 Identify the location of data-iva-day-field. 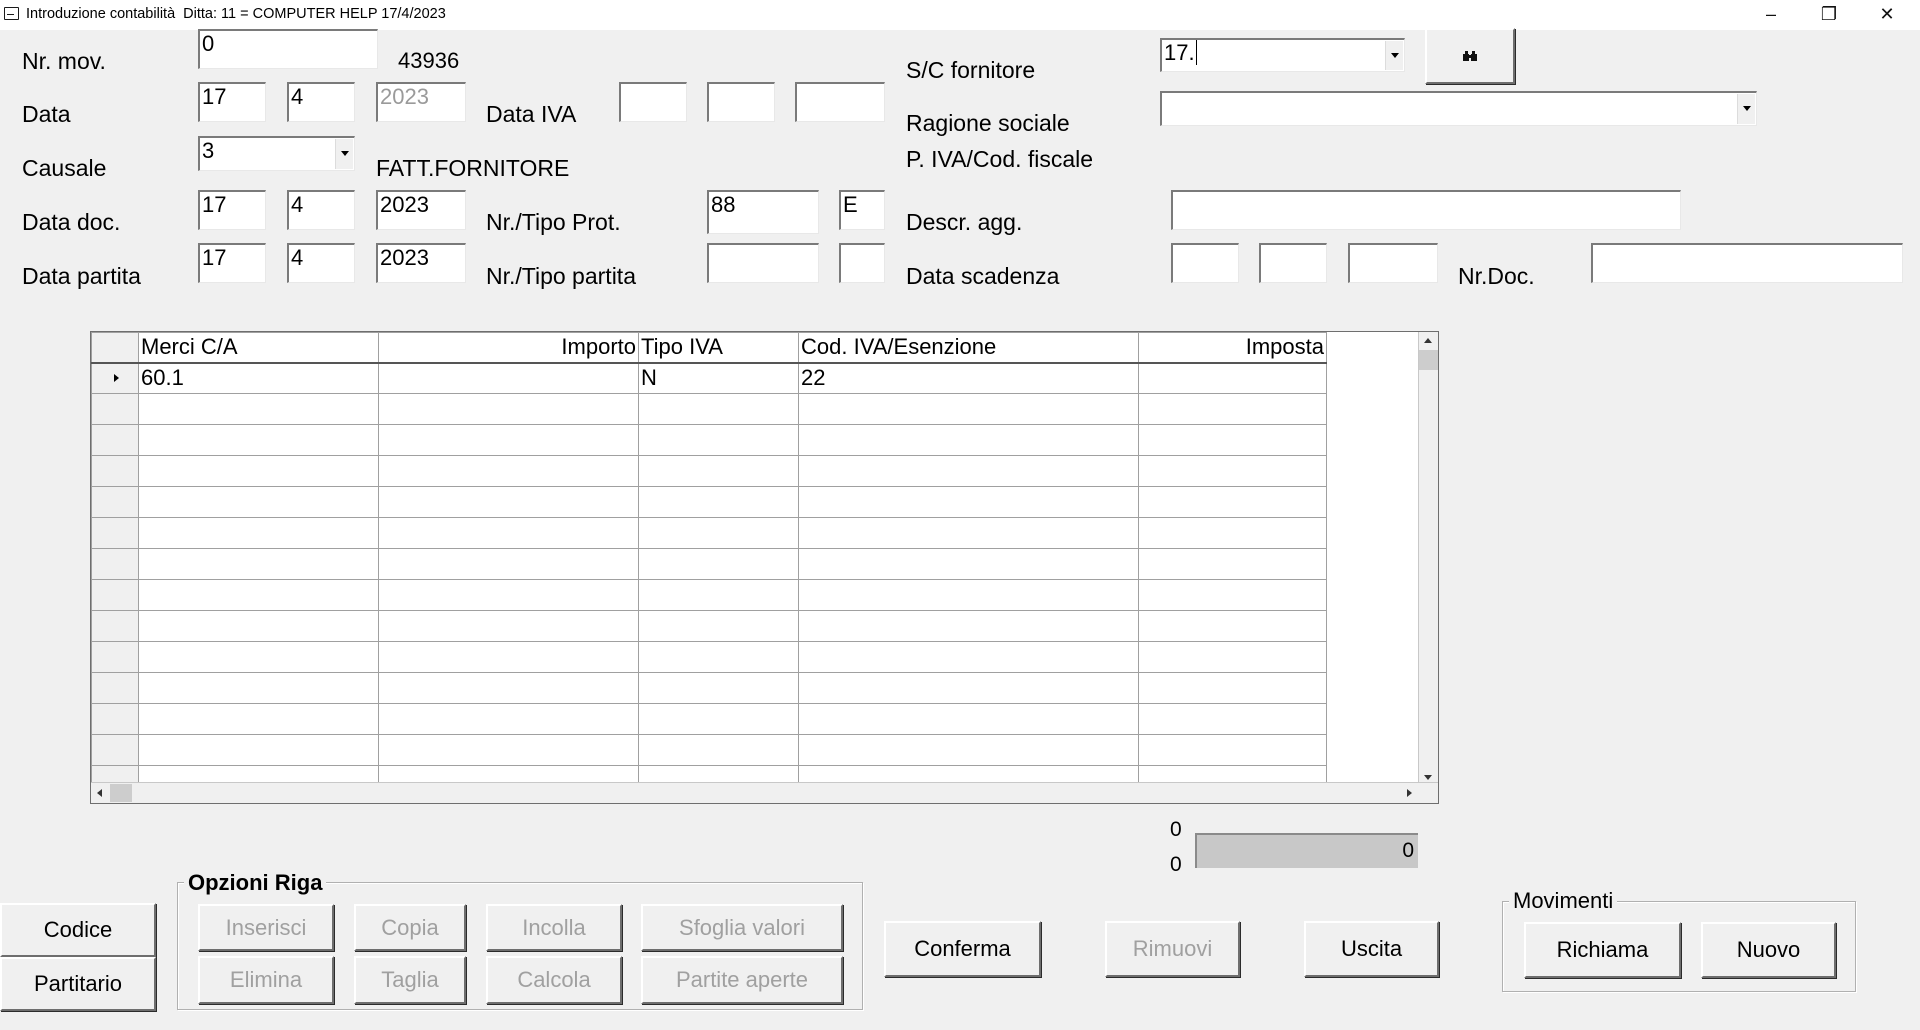
(653, 102).